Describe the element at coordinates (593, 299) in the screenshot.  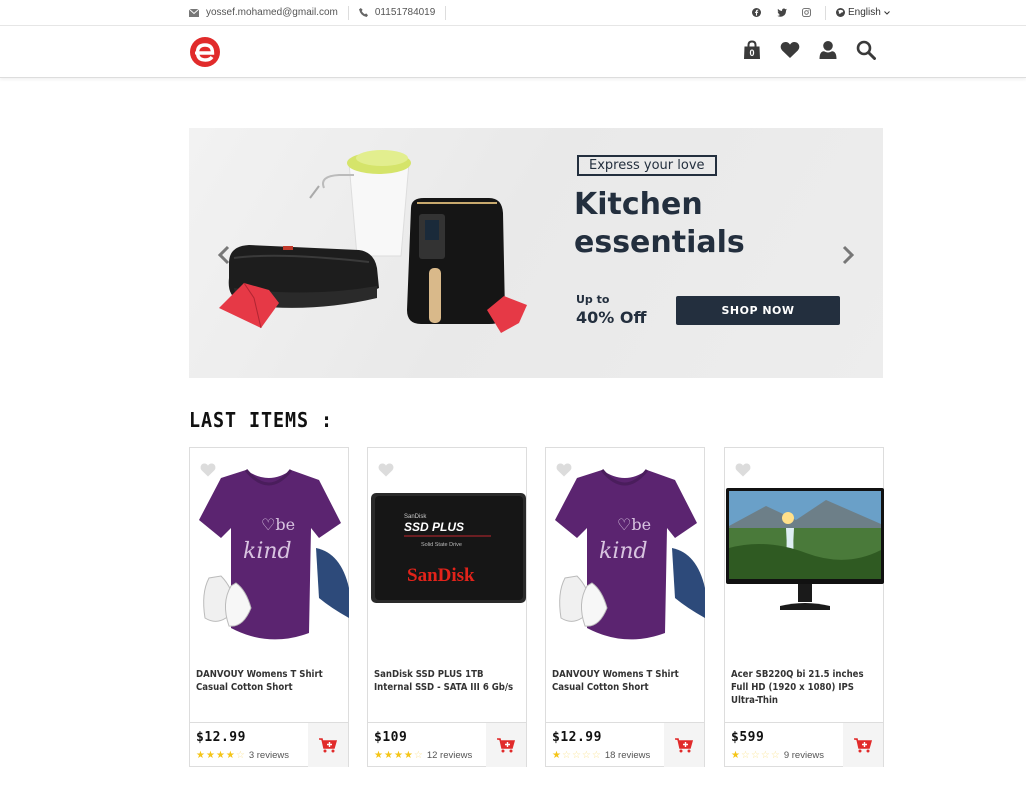
I see `banner-upto: Up to` at that location.